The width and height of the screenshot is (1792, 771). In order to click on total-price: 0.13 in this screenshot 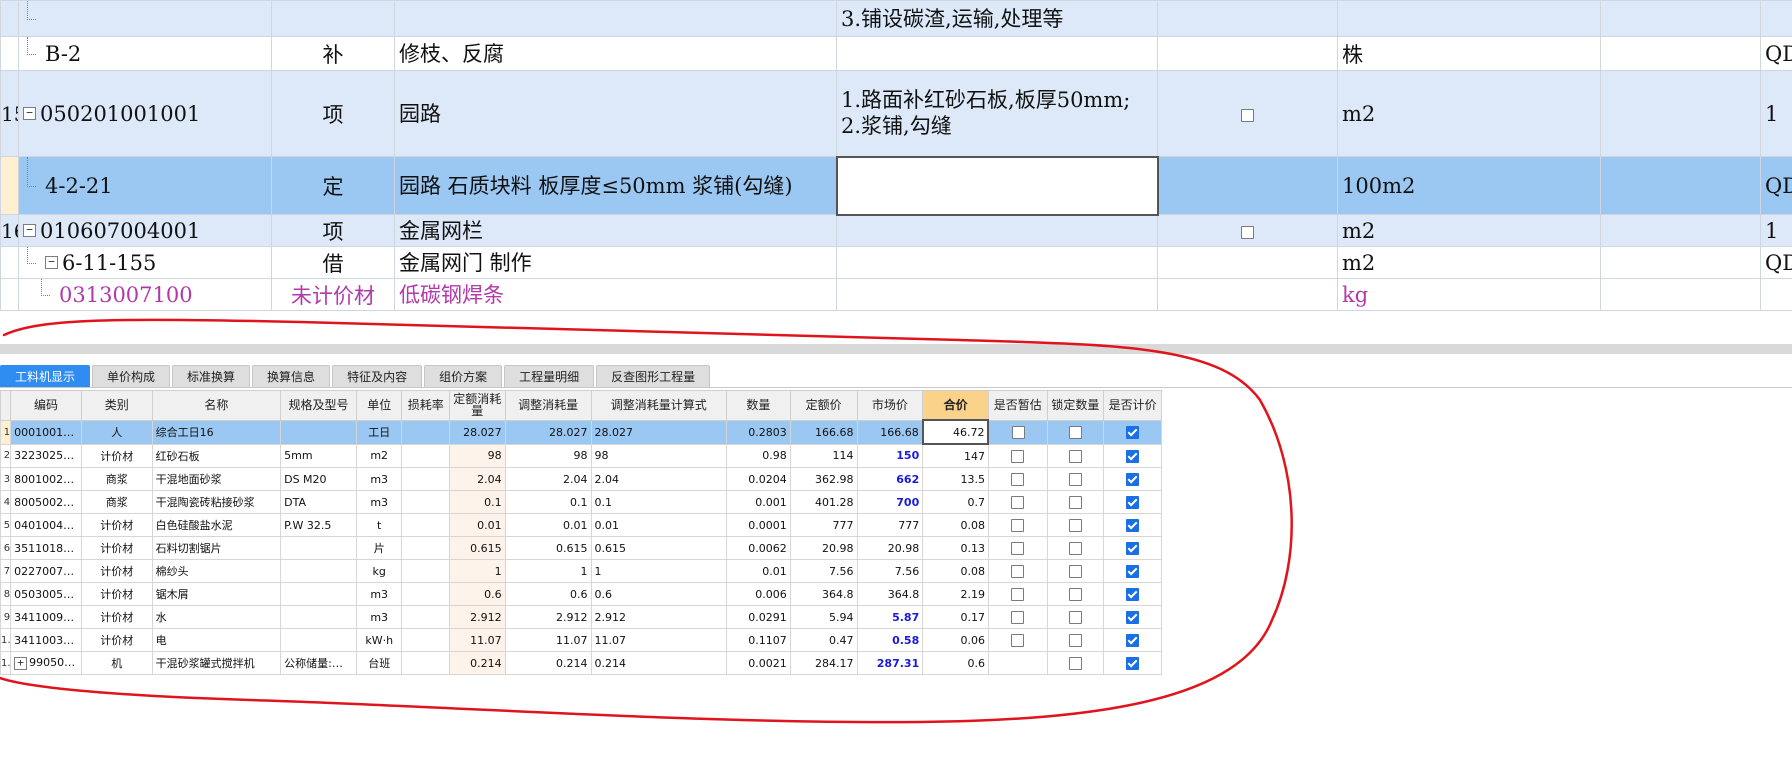, I will do `click(955, 548)`.